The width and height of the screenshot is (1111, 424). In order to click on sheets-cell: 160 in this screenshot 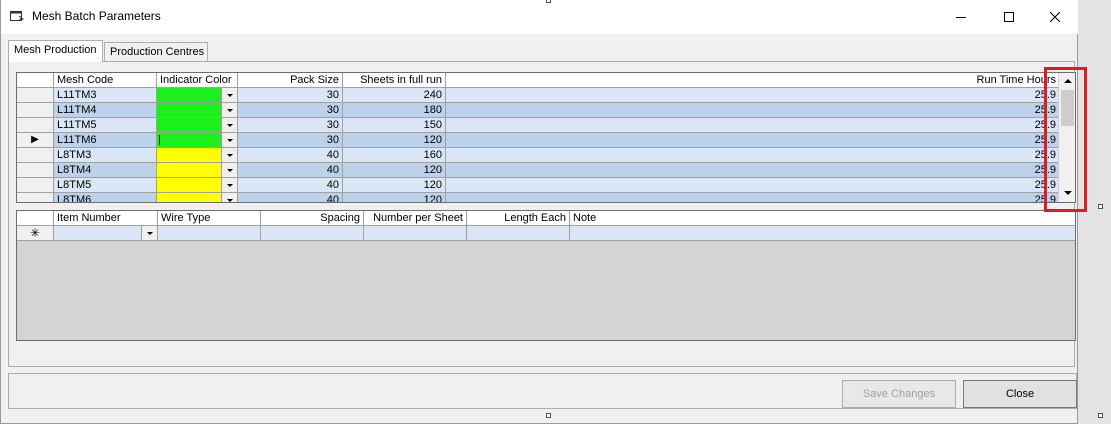, I will do `click(394, 155)`.